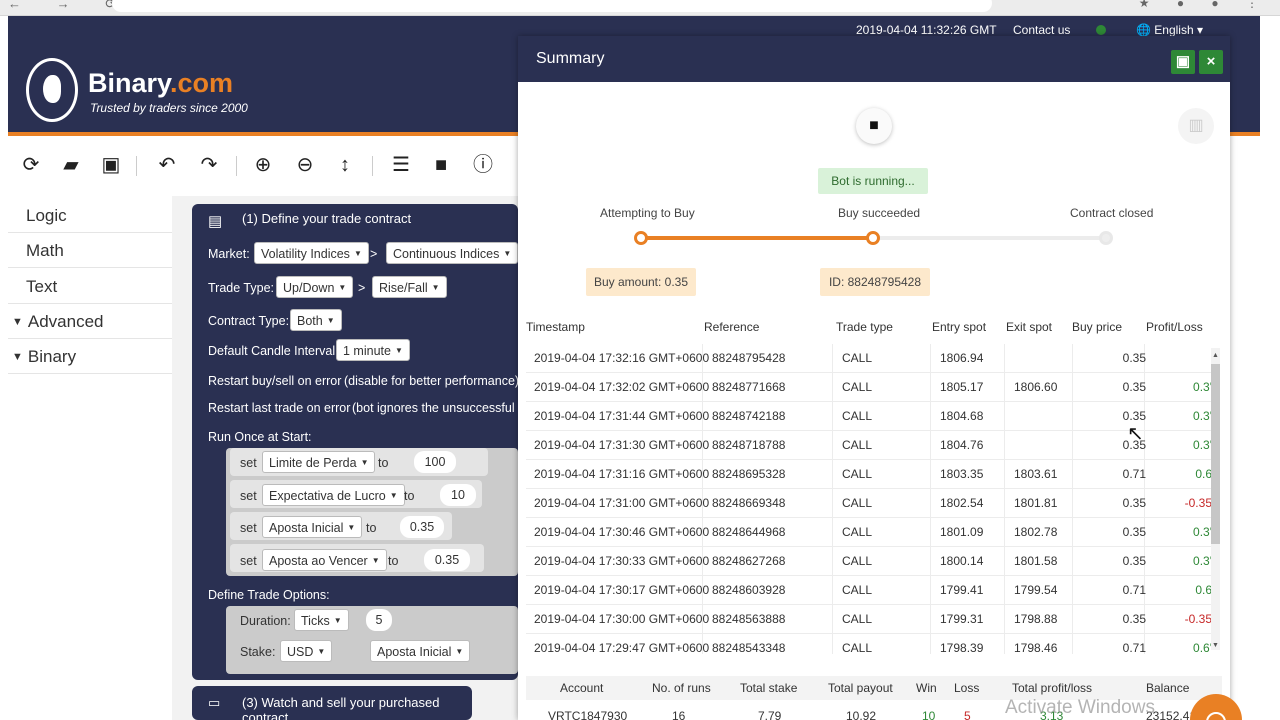 This screenshot has width=1280, height=720. I want to click on sort-icon: ↕, so click(345, 165).